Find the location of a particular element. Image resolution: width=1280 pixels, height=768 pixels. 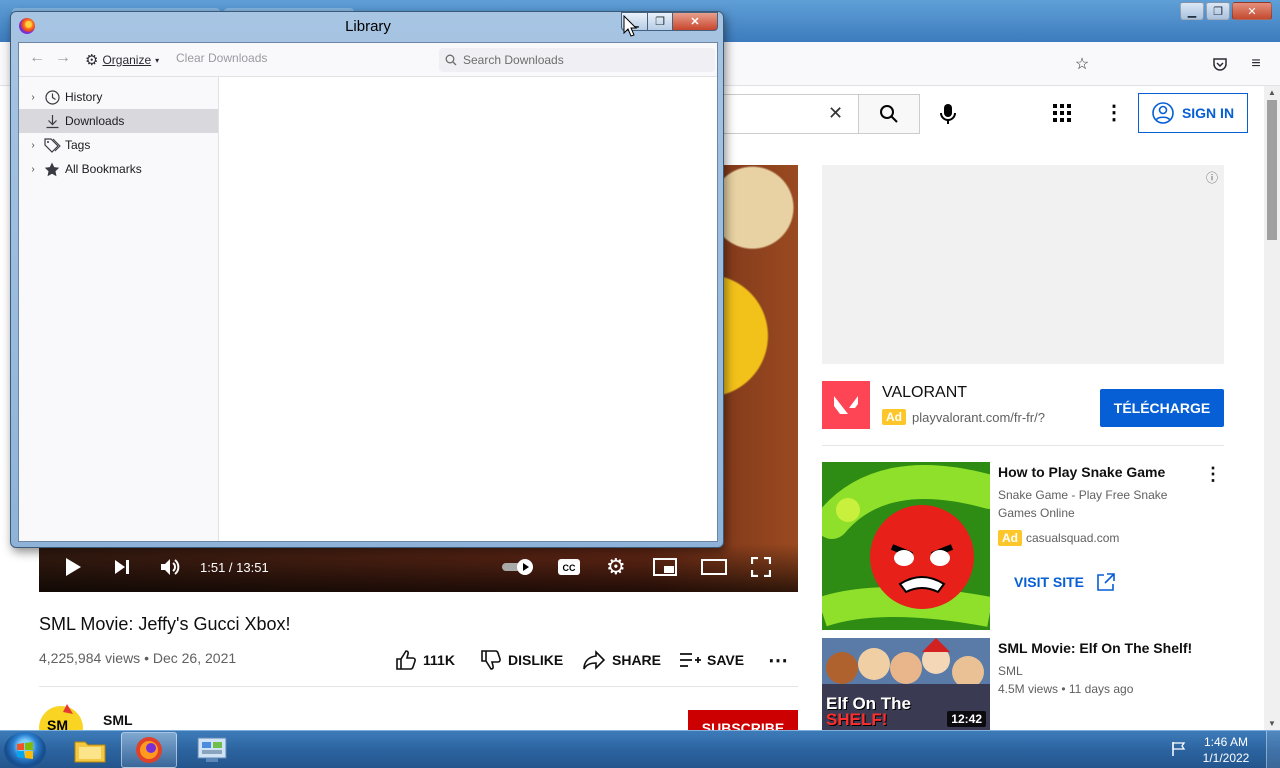

start-button is located at coordinates (25, 750).